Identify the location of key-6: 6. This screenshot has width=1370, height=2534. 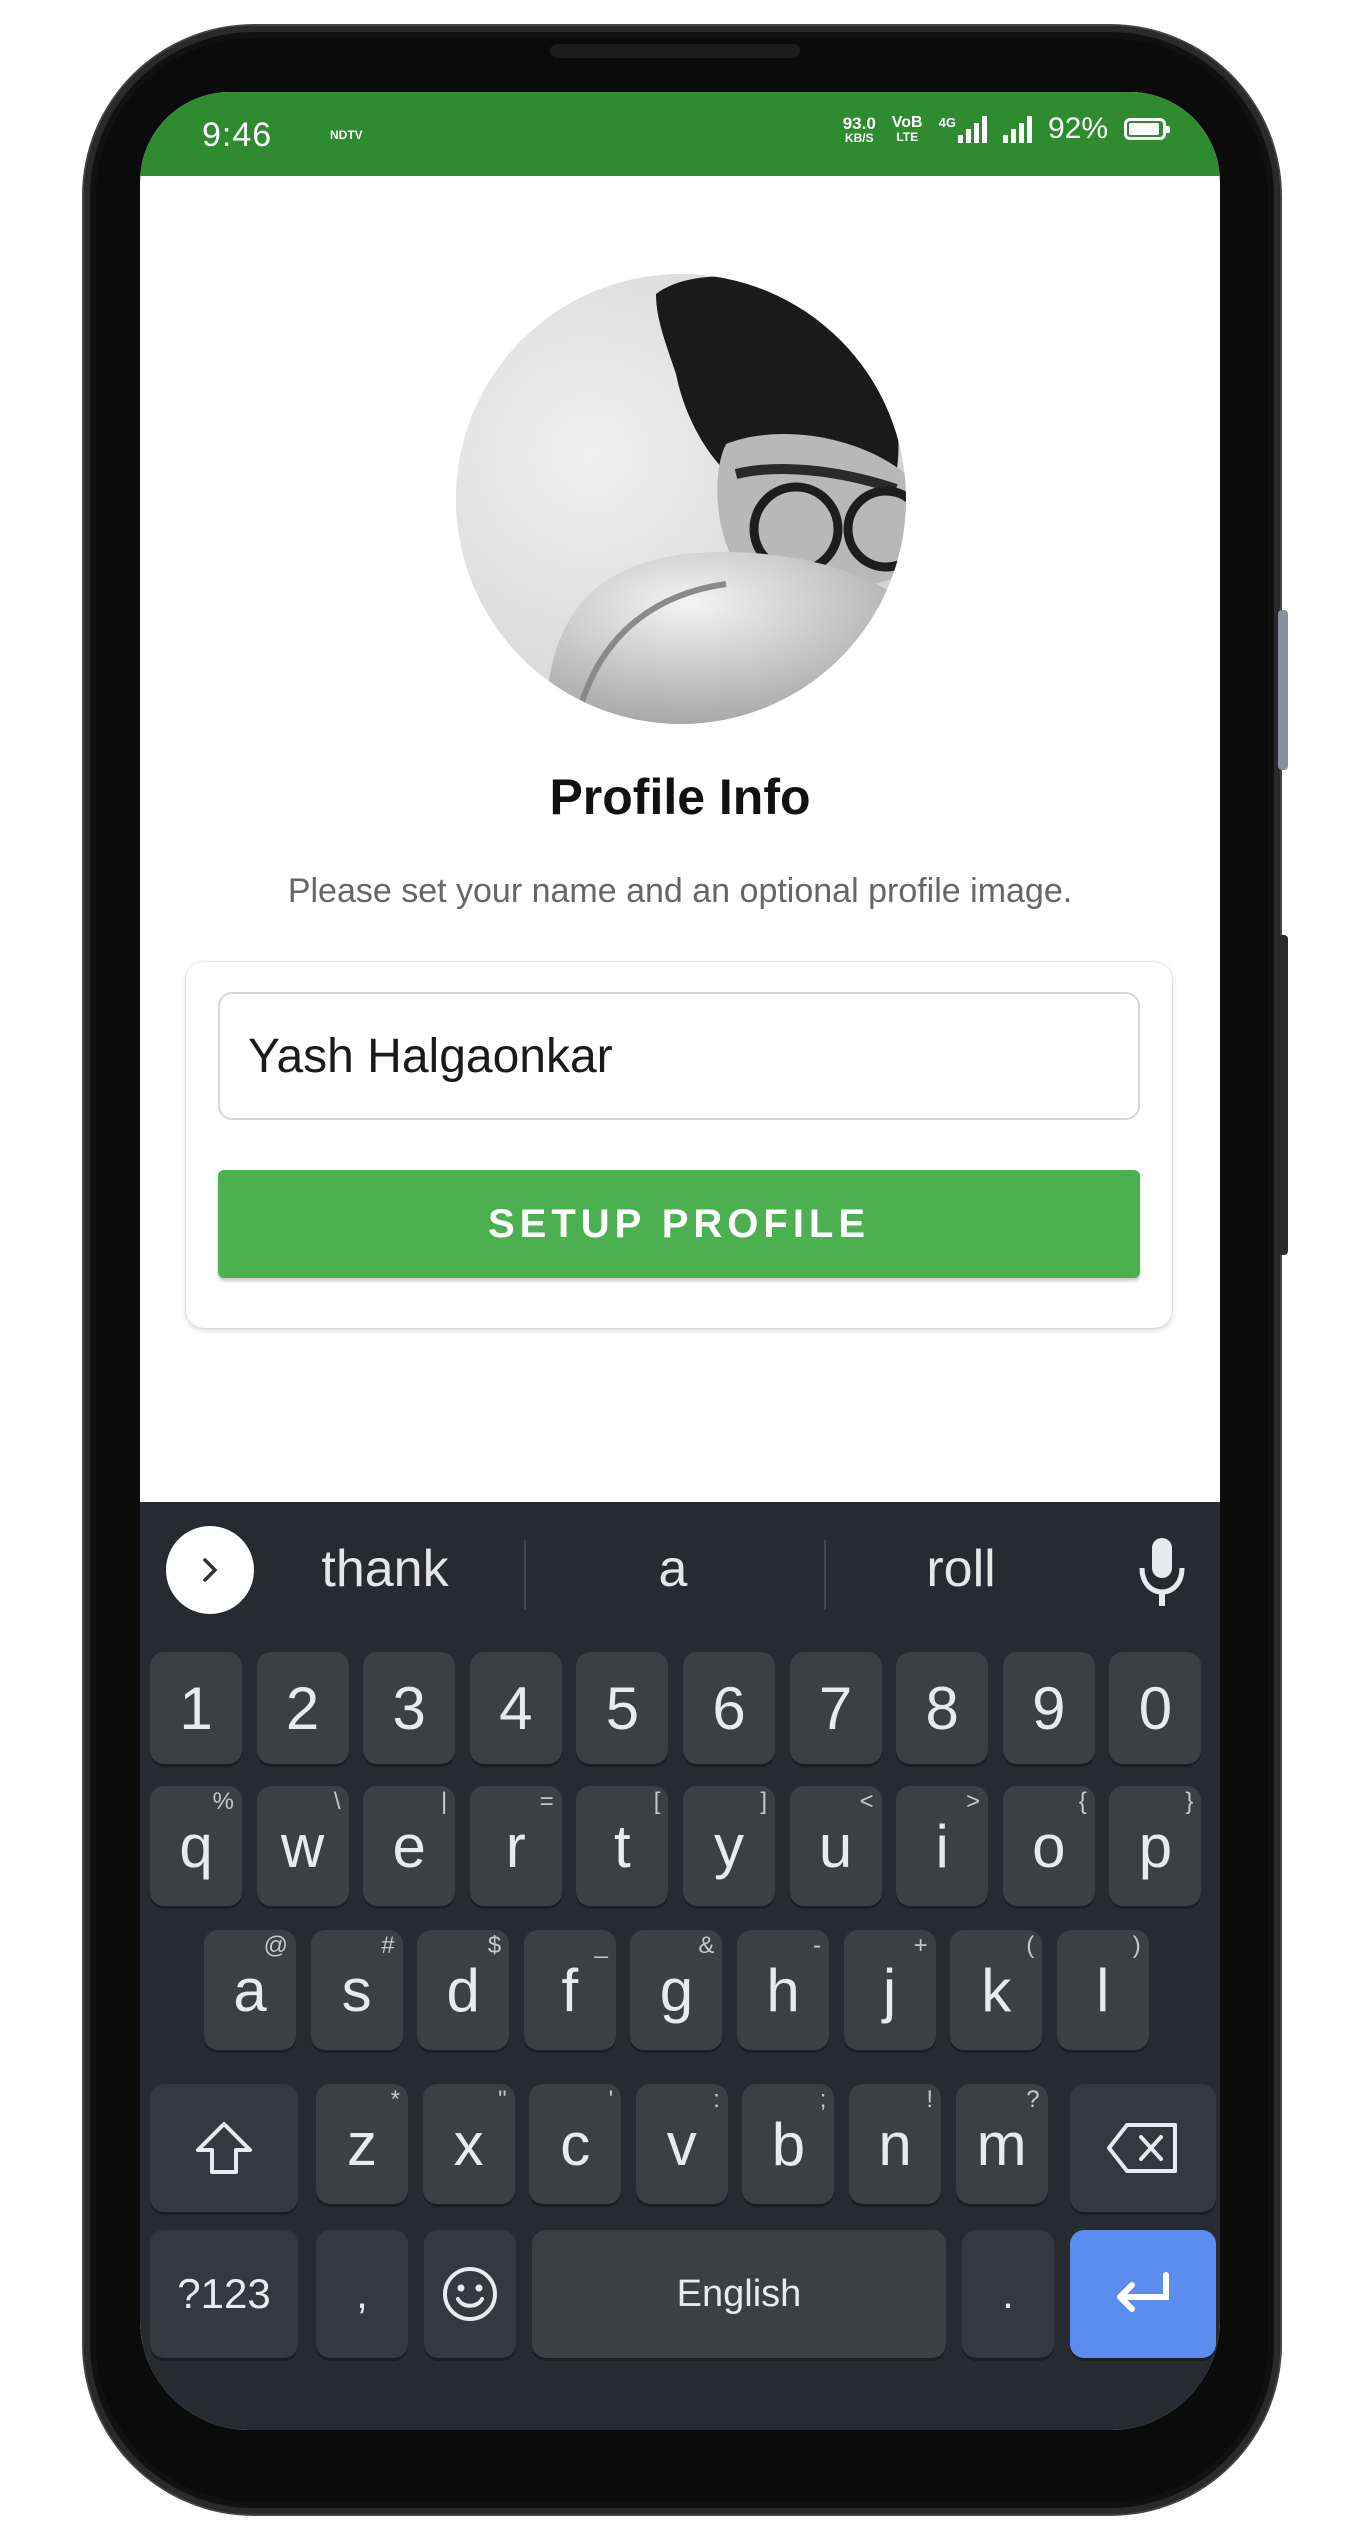
(729, 1708).